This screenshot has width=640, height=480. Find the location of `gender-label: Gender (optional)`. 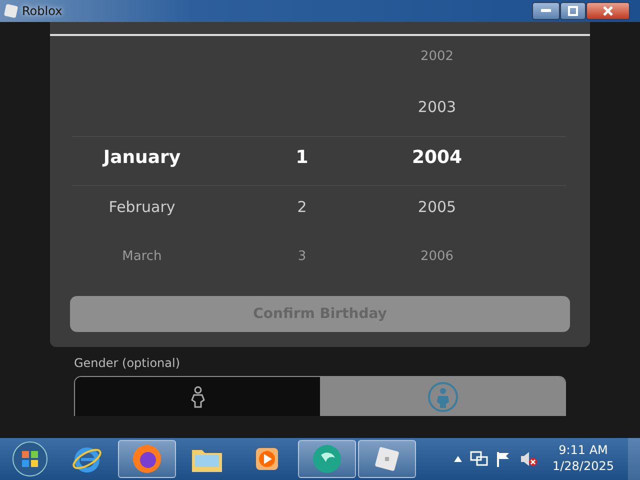

gender-label: Gender (optional) is located at coordinates (127, 363).